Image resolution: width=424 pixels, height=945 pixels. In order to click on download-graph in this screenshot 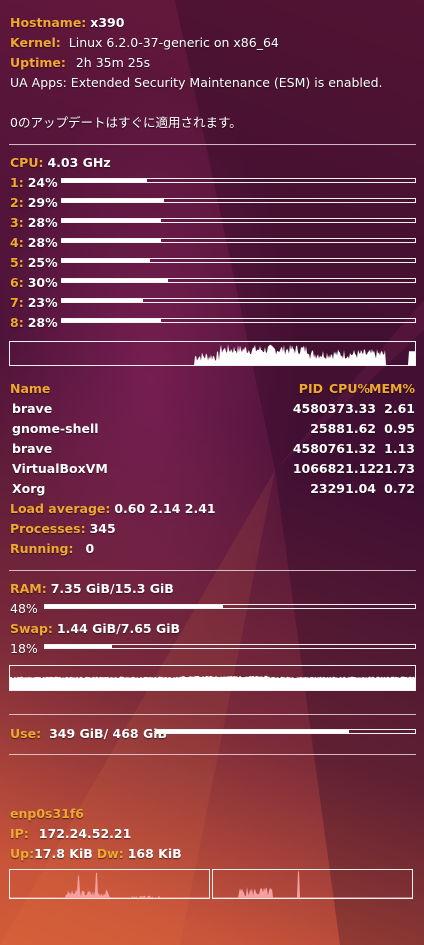, I will do `click(312, 884)`.